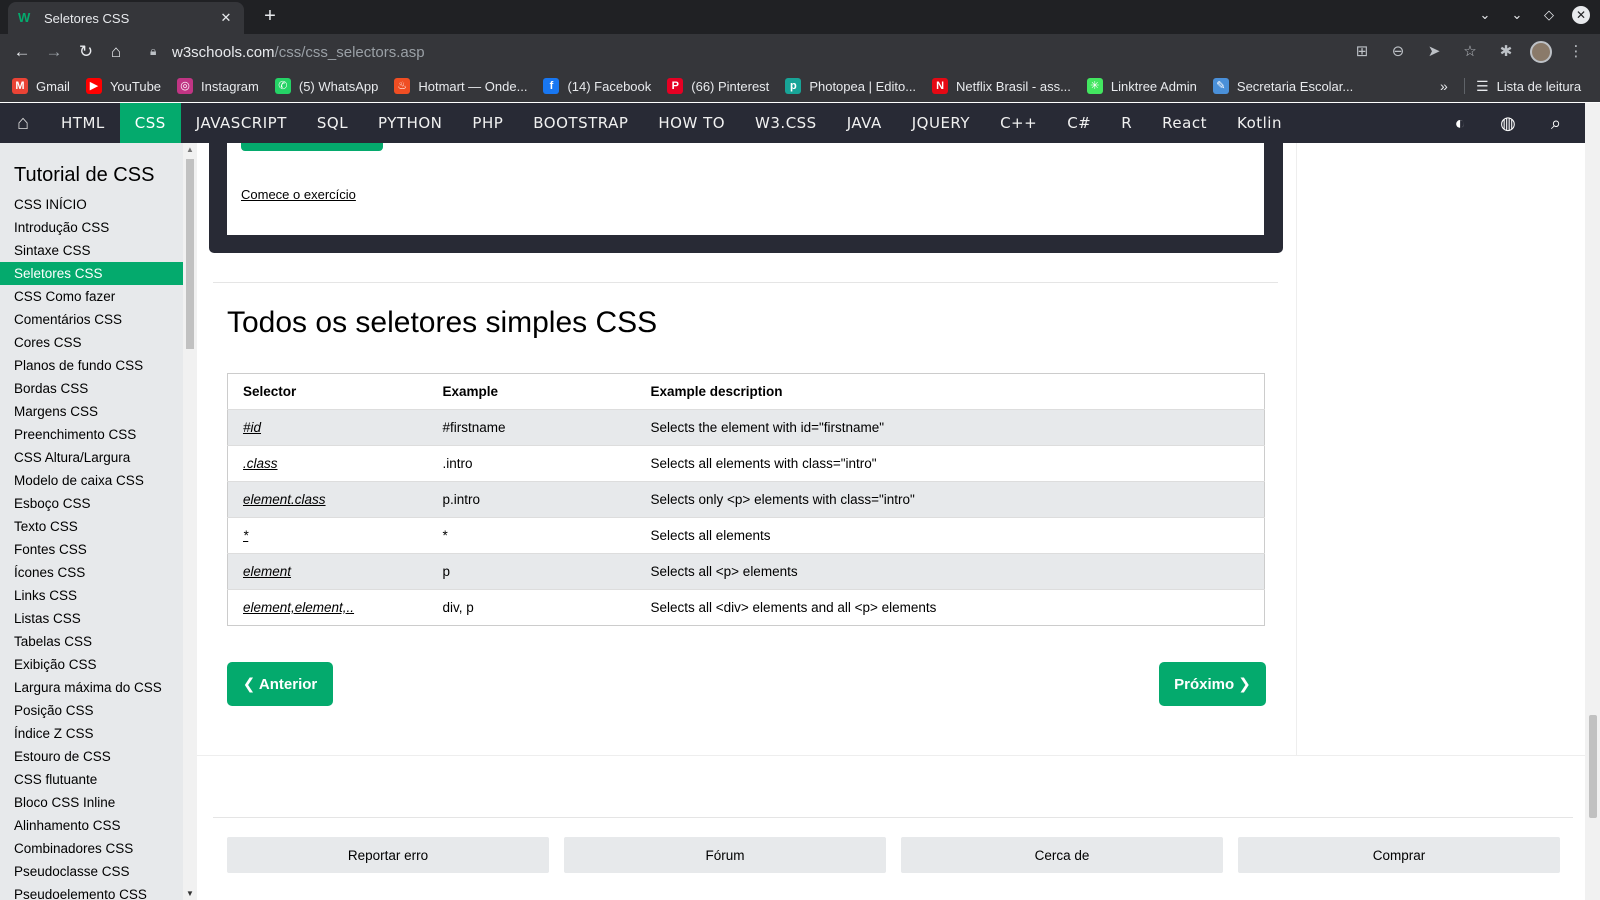 This screenshot has width=1600, height=900. What do you see at coordinates (241, 123) in the screenshot?
I see `nav-item-javascript: JAVASCRIPT` at bounding box center [241, 123].